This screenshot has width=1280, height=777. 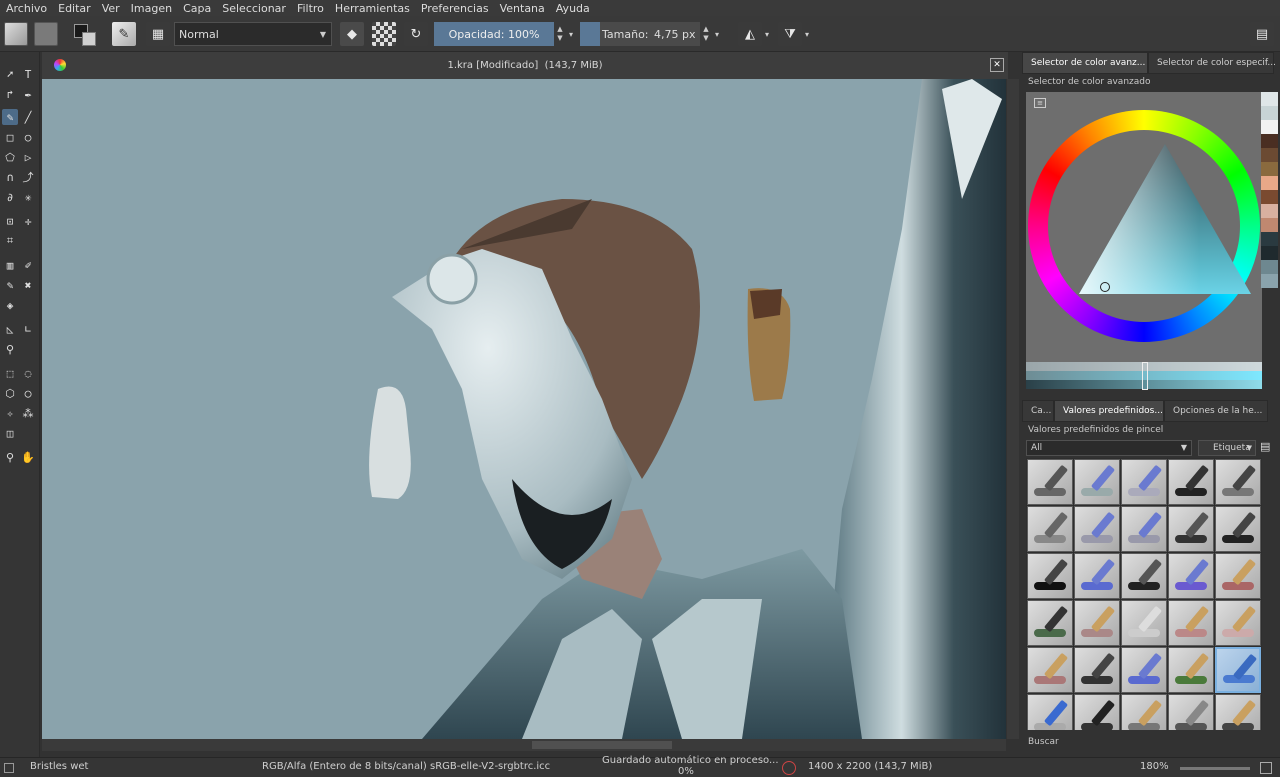 I want to click on rect-select-icon: ⬚, so click(x=10, y=373).